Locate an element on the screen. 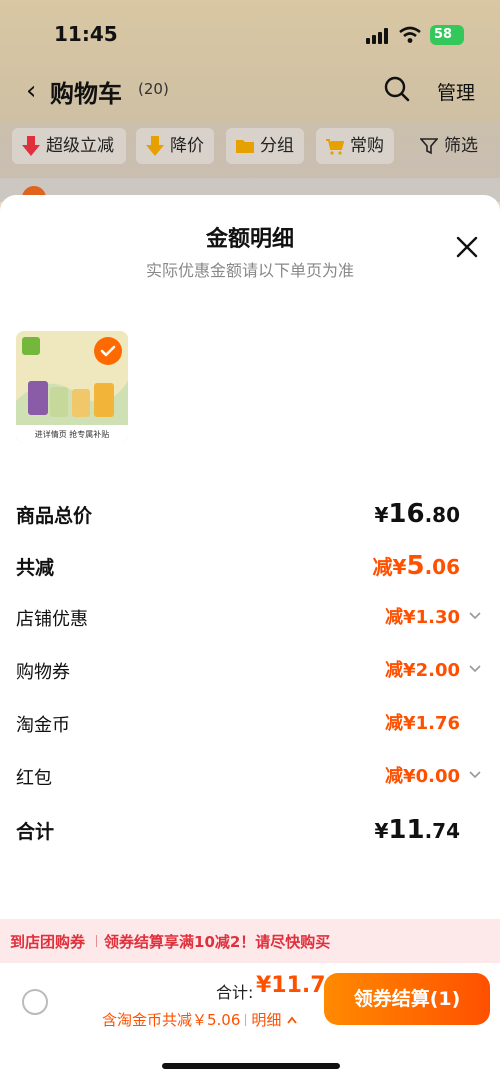  status-bar: 11:45 58 is located at coordinates (250, 34).